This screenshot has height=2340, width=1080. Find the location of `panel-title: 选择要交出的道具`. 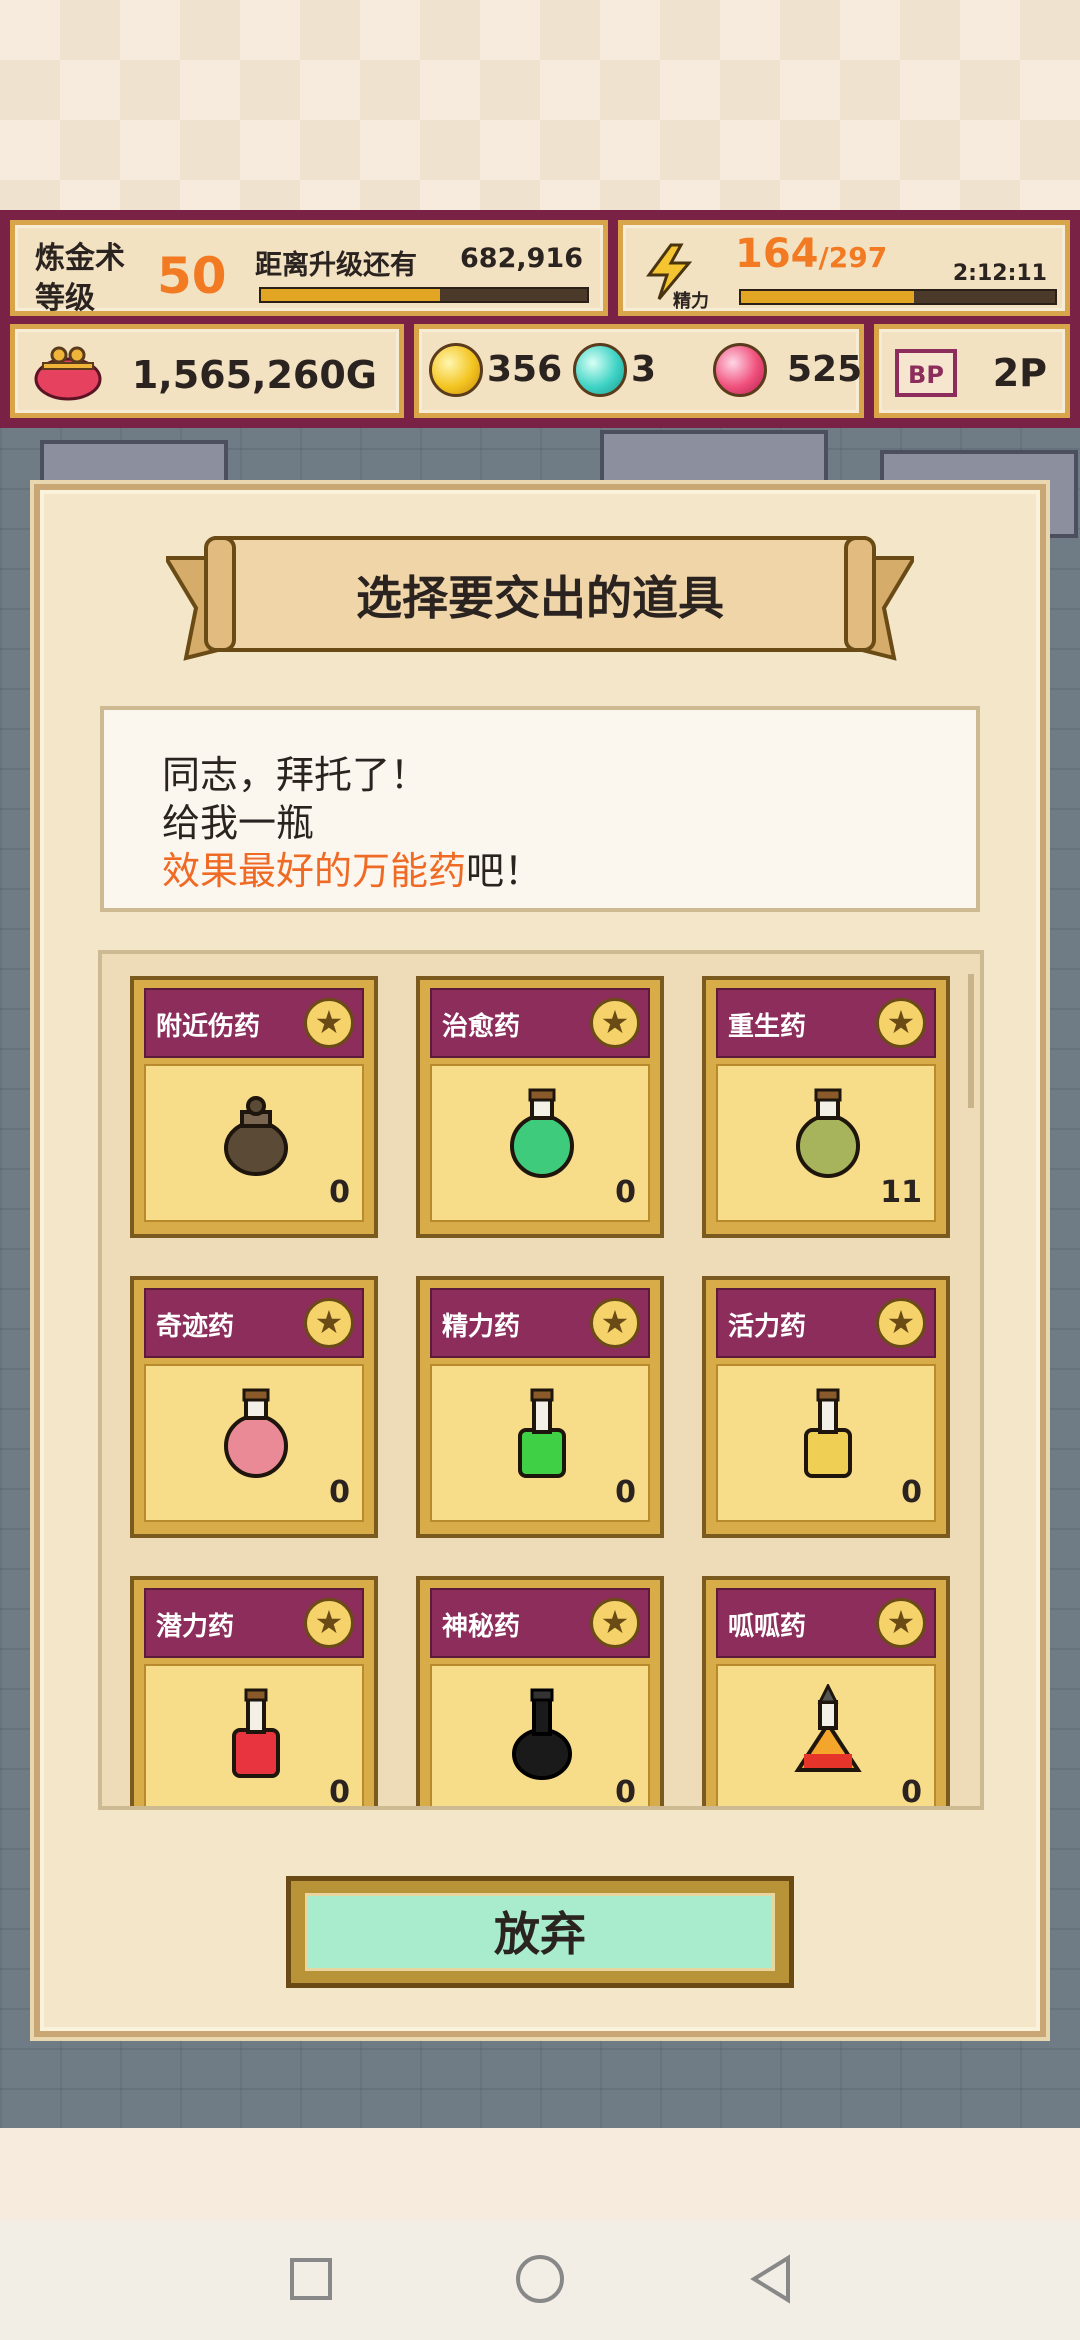

panel-title: 选择要交出的道具 is located at coordinates (540, 598).